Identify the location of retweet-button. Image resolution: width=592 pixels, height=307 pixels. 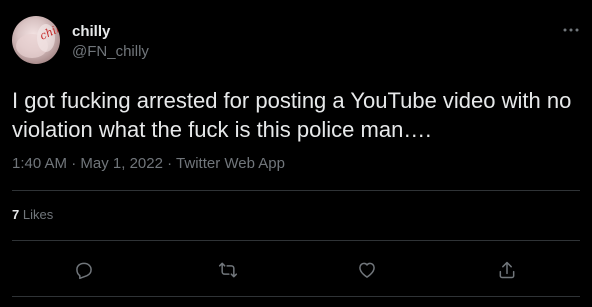
(228, 270).